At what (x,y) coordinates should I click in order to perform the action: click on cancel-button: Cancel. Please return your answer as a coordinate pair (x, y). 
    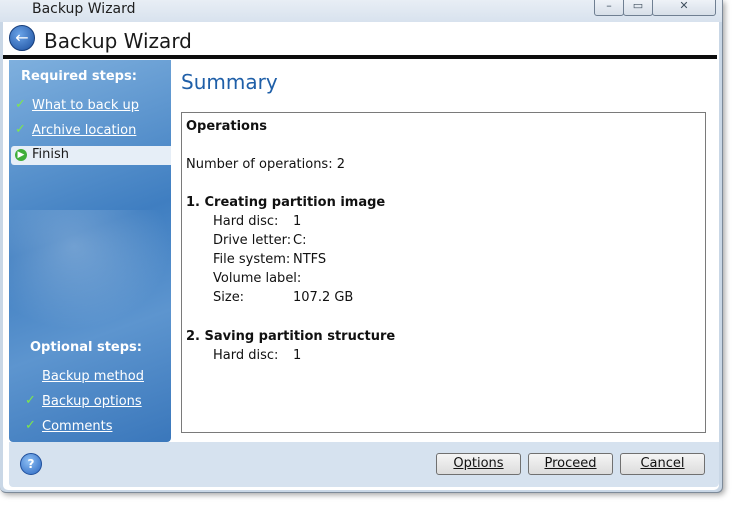
    Looking at the image, I should click on (662, 464).